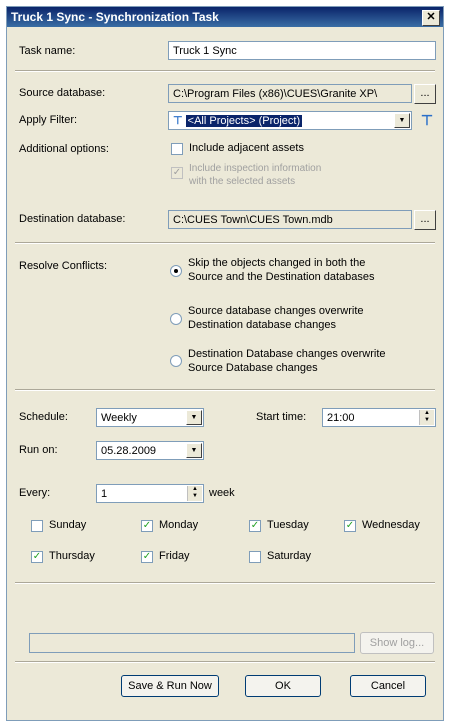 This screenshot has width=455, height=727. I want to click on every-unit-label: week, so click(222, 493).